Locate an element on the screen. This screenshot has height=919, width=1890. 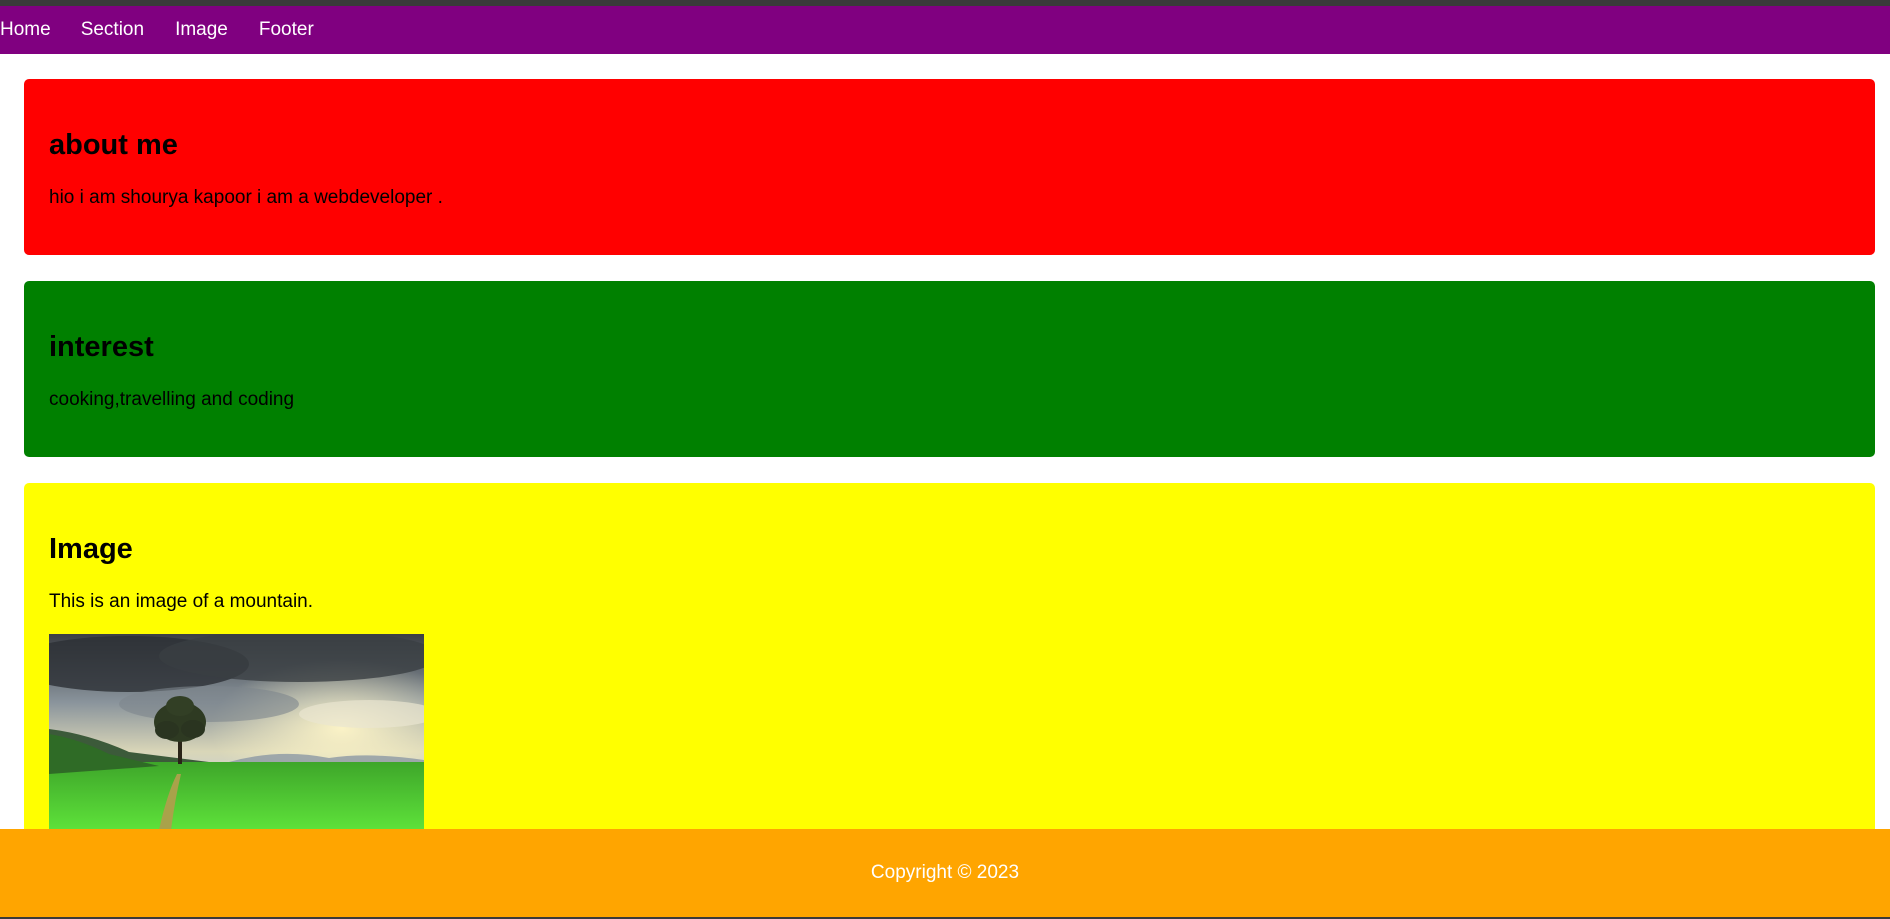
nav-link-image: Image is located at coordinates (201, 30).